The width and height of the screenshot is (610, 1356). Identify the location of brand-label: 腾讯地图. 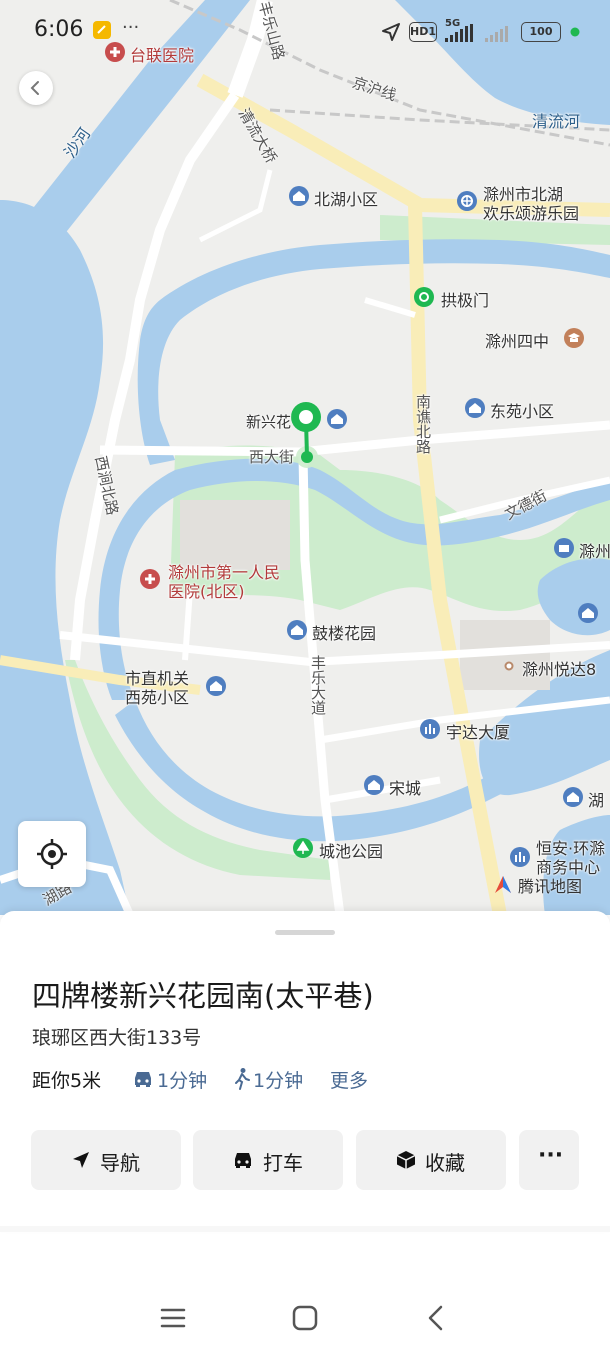
(550, 886).